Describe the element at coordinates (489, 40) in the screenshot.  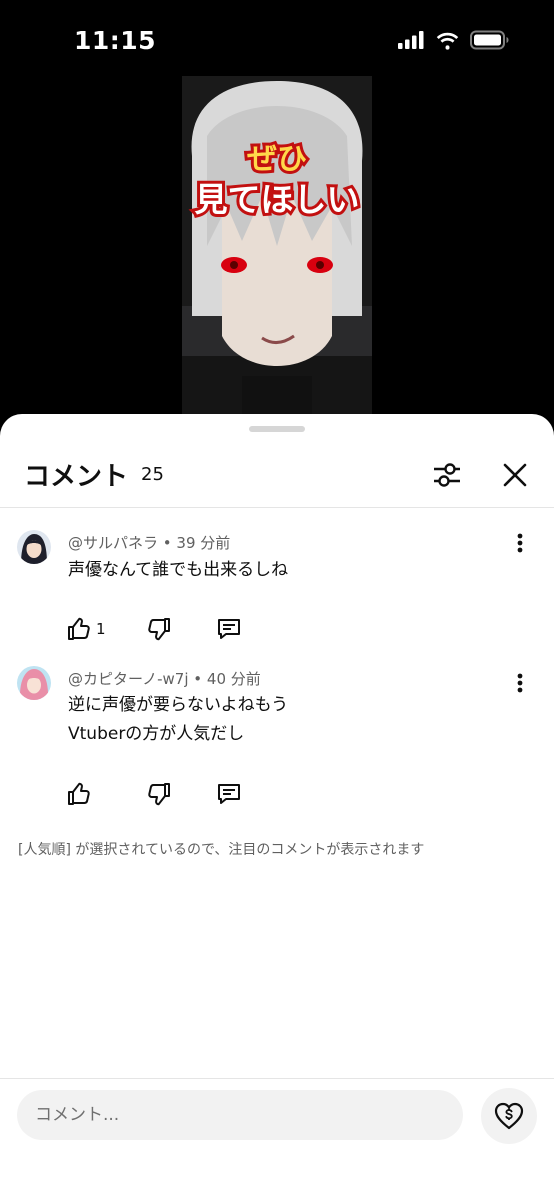
I see `battery-icon` at that location.